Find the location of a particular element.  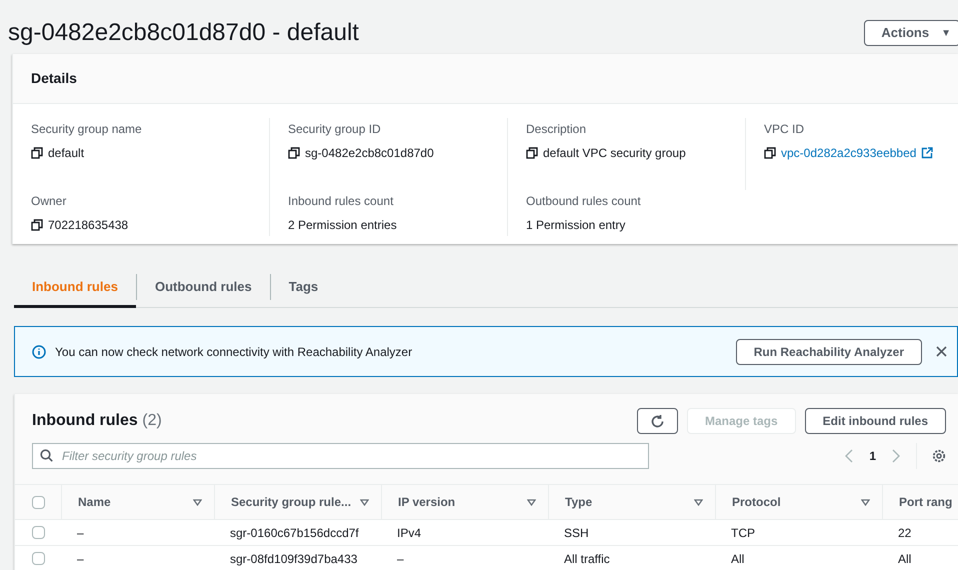

search-icon is located at coordinates (46, 455).